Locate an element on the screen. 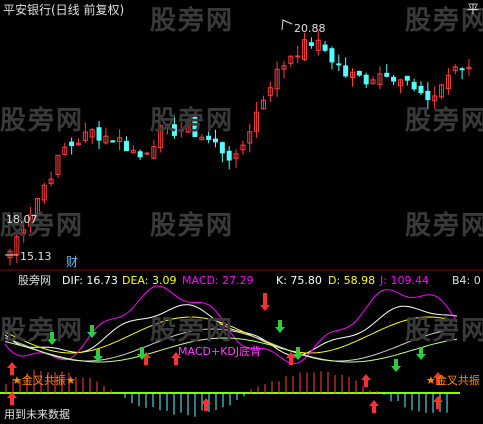 The height and width of the screenshot is (424, 483). top-down-arrow is located at coordinates (265, 302).